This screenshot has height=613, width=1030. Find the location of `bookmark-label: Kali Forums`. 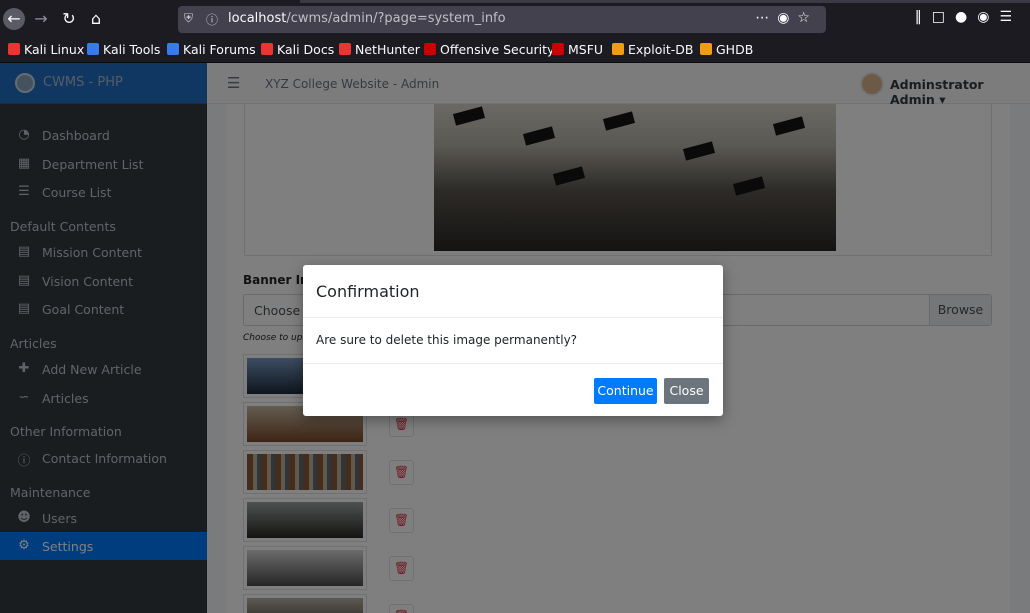

bookmark-label: Kali Forums is located at coordinates (219, 49).